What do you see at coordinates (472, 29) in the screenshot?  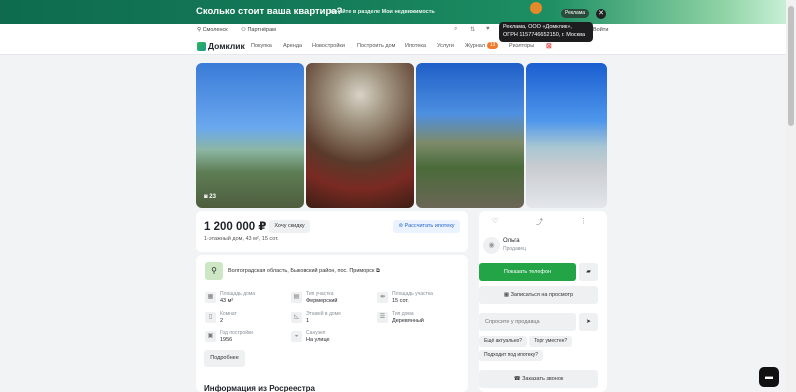 I see `compare-icon: ⇅` at bounding box center [472, 29].